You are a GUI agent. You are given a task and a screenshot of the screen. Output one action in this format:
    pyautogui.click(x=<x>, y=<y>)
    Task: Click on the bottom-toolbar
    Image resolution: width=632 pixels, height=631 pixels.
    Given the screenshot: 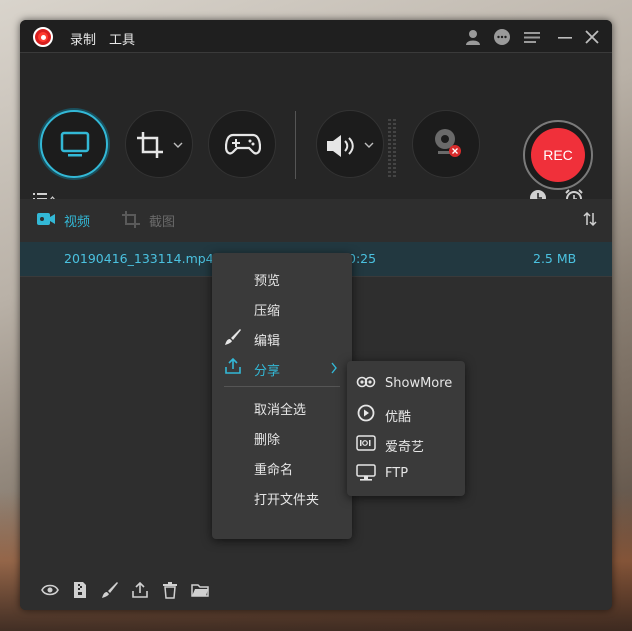 What is the action you would take?
    pyautogui.click(x=316, y=591)
    